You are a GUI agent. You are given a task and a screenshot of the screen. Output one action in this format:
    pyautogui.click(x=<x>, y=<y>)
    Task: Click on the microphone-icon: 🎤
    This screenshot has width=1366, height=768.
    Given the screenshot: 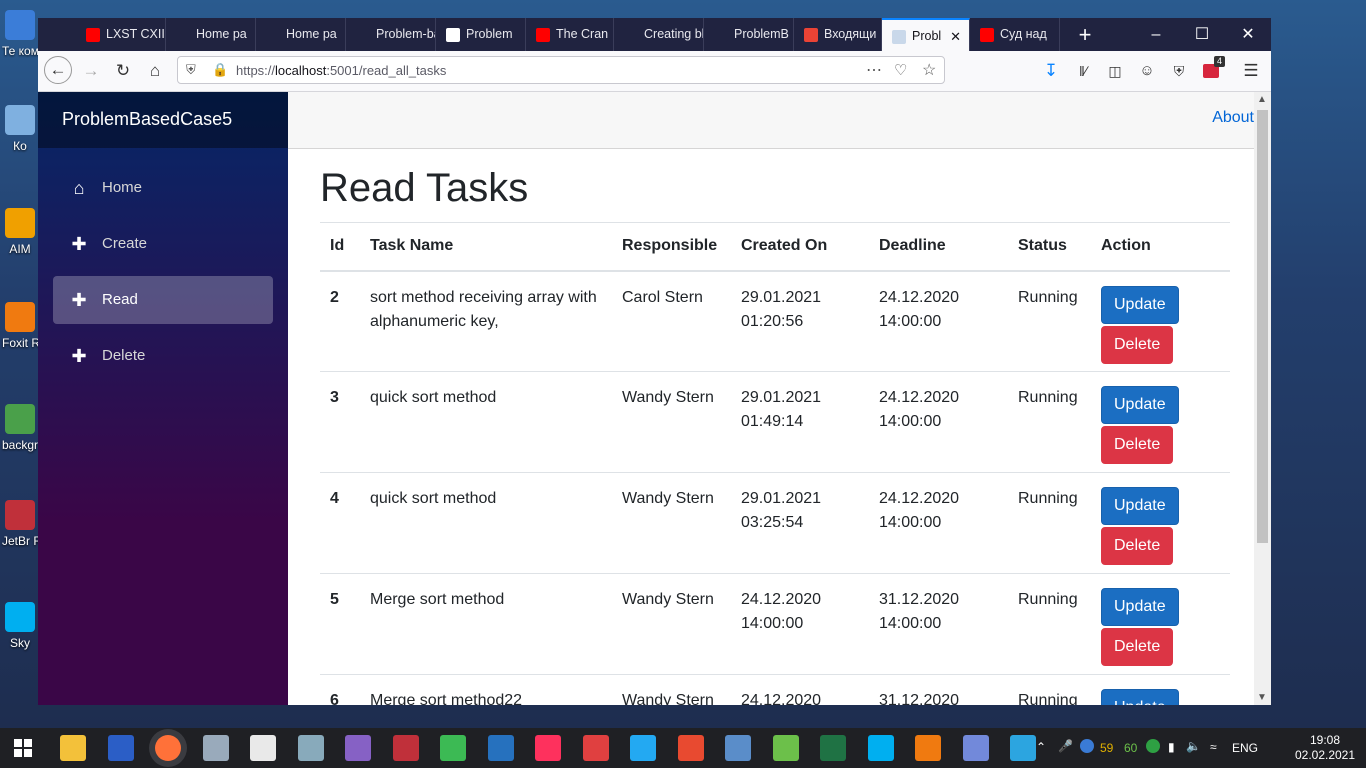 What is the action you would take?
    pyautogui.click(x=1065, y=746)
    